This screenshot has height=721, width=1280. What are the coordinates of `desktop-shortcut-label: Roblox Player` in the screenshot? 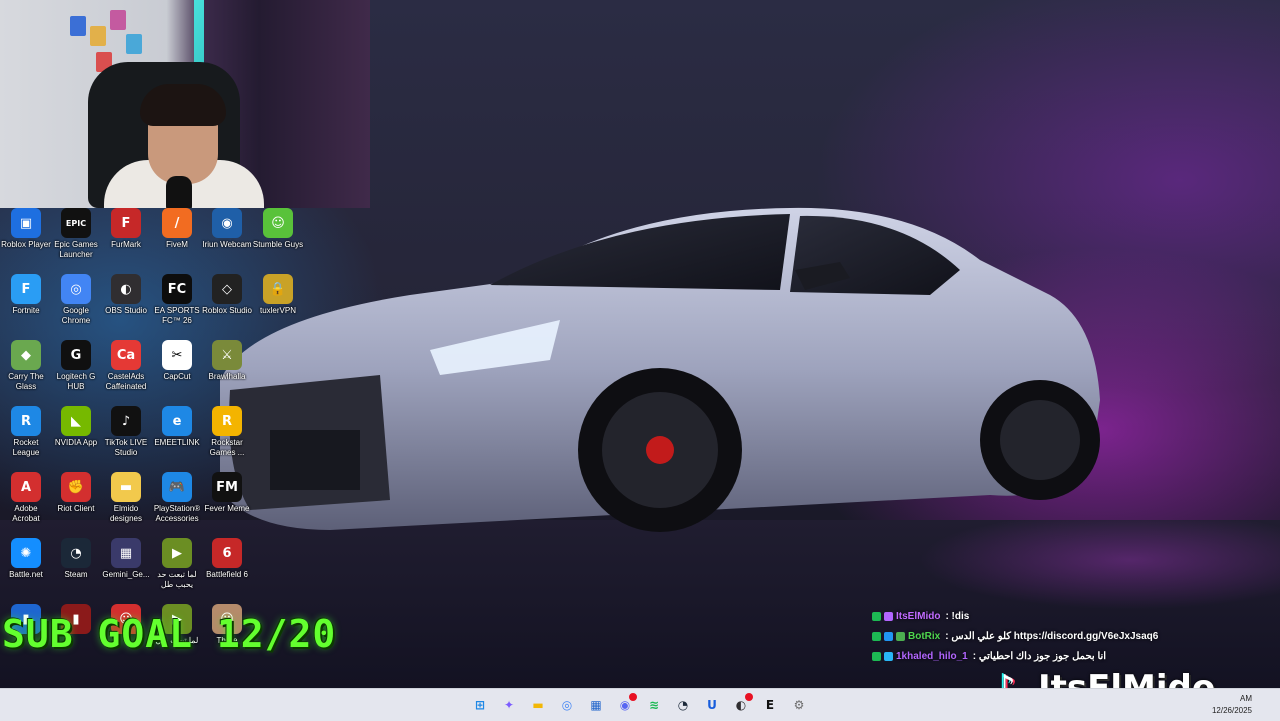 It's located at (26, 244).